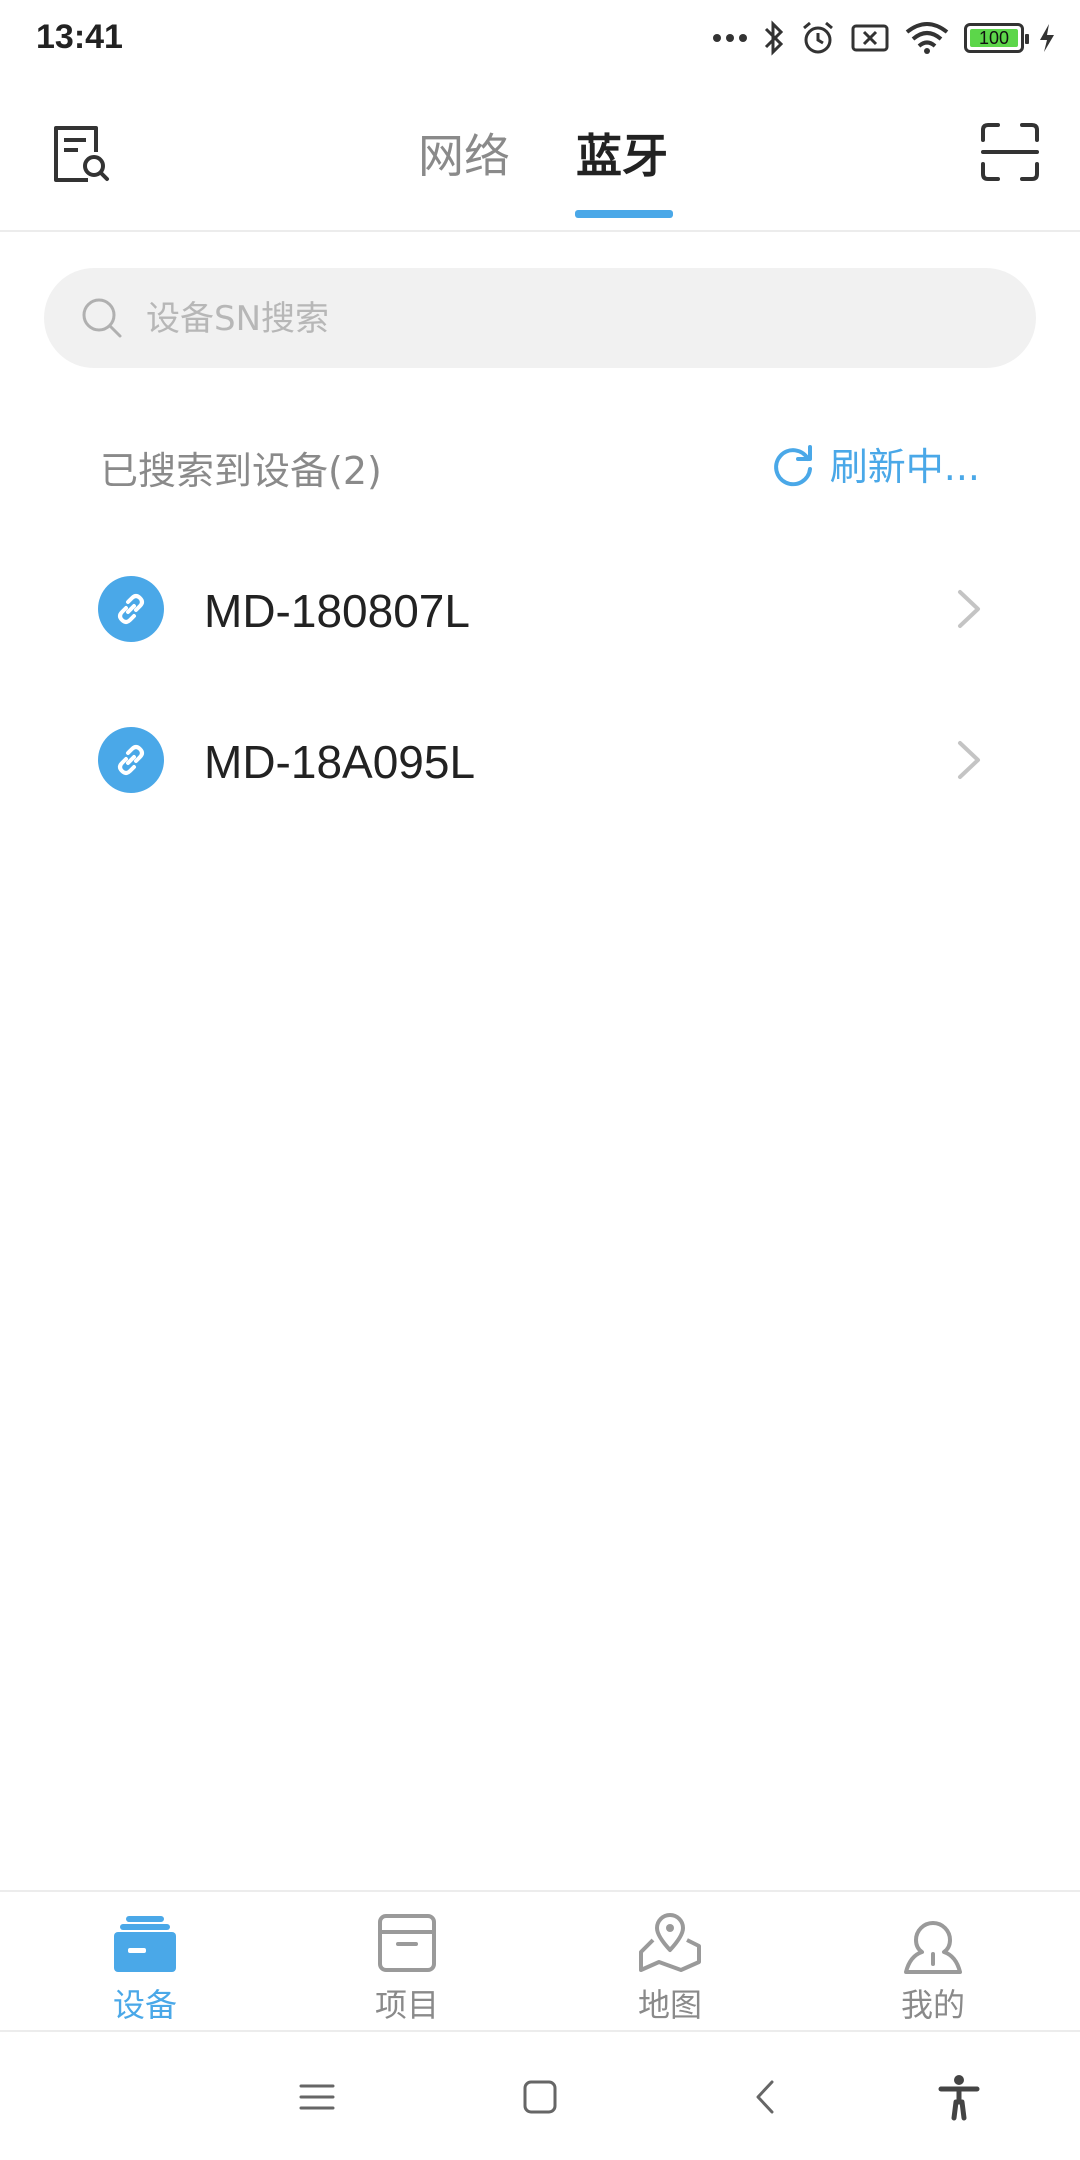 Image resolution: width=1080 pixels, height=2160 pixels. I want to click on home-icon, so click(540, 2097).